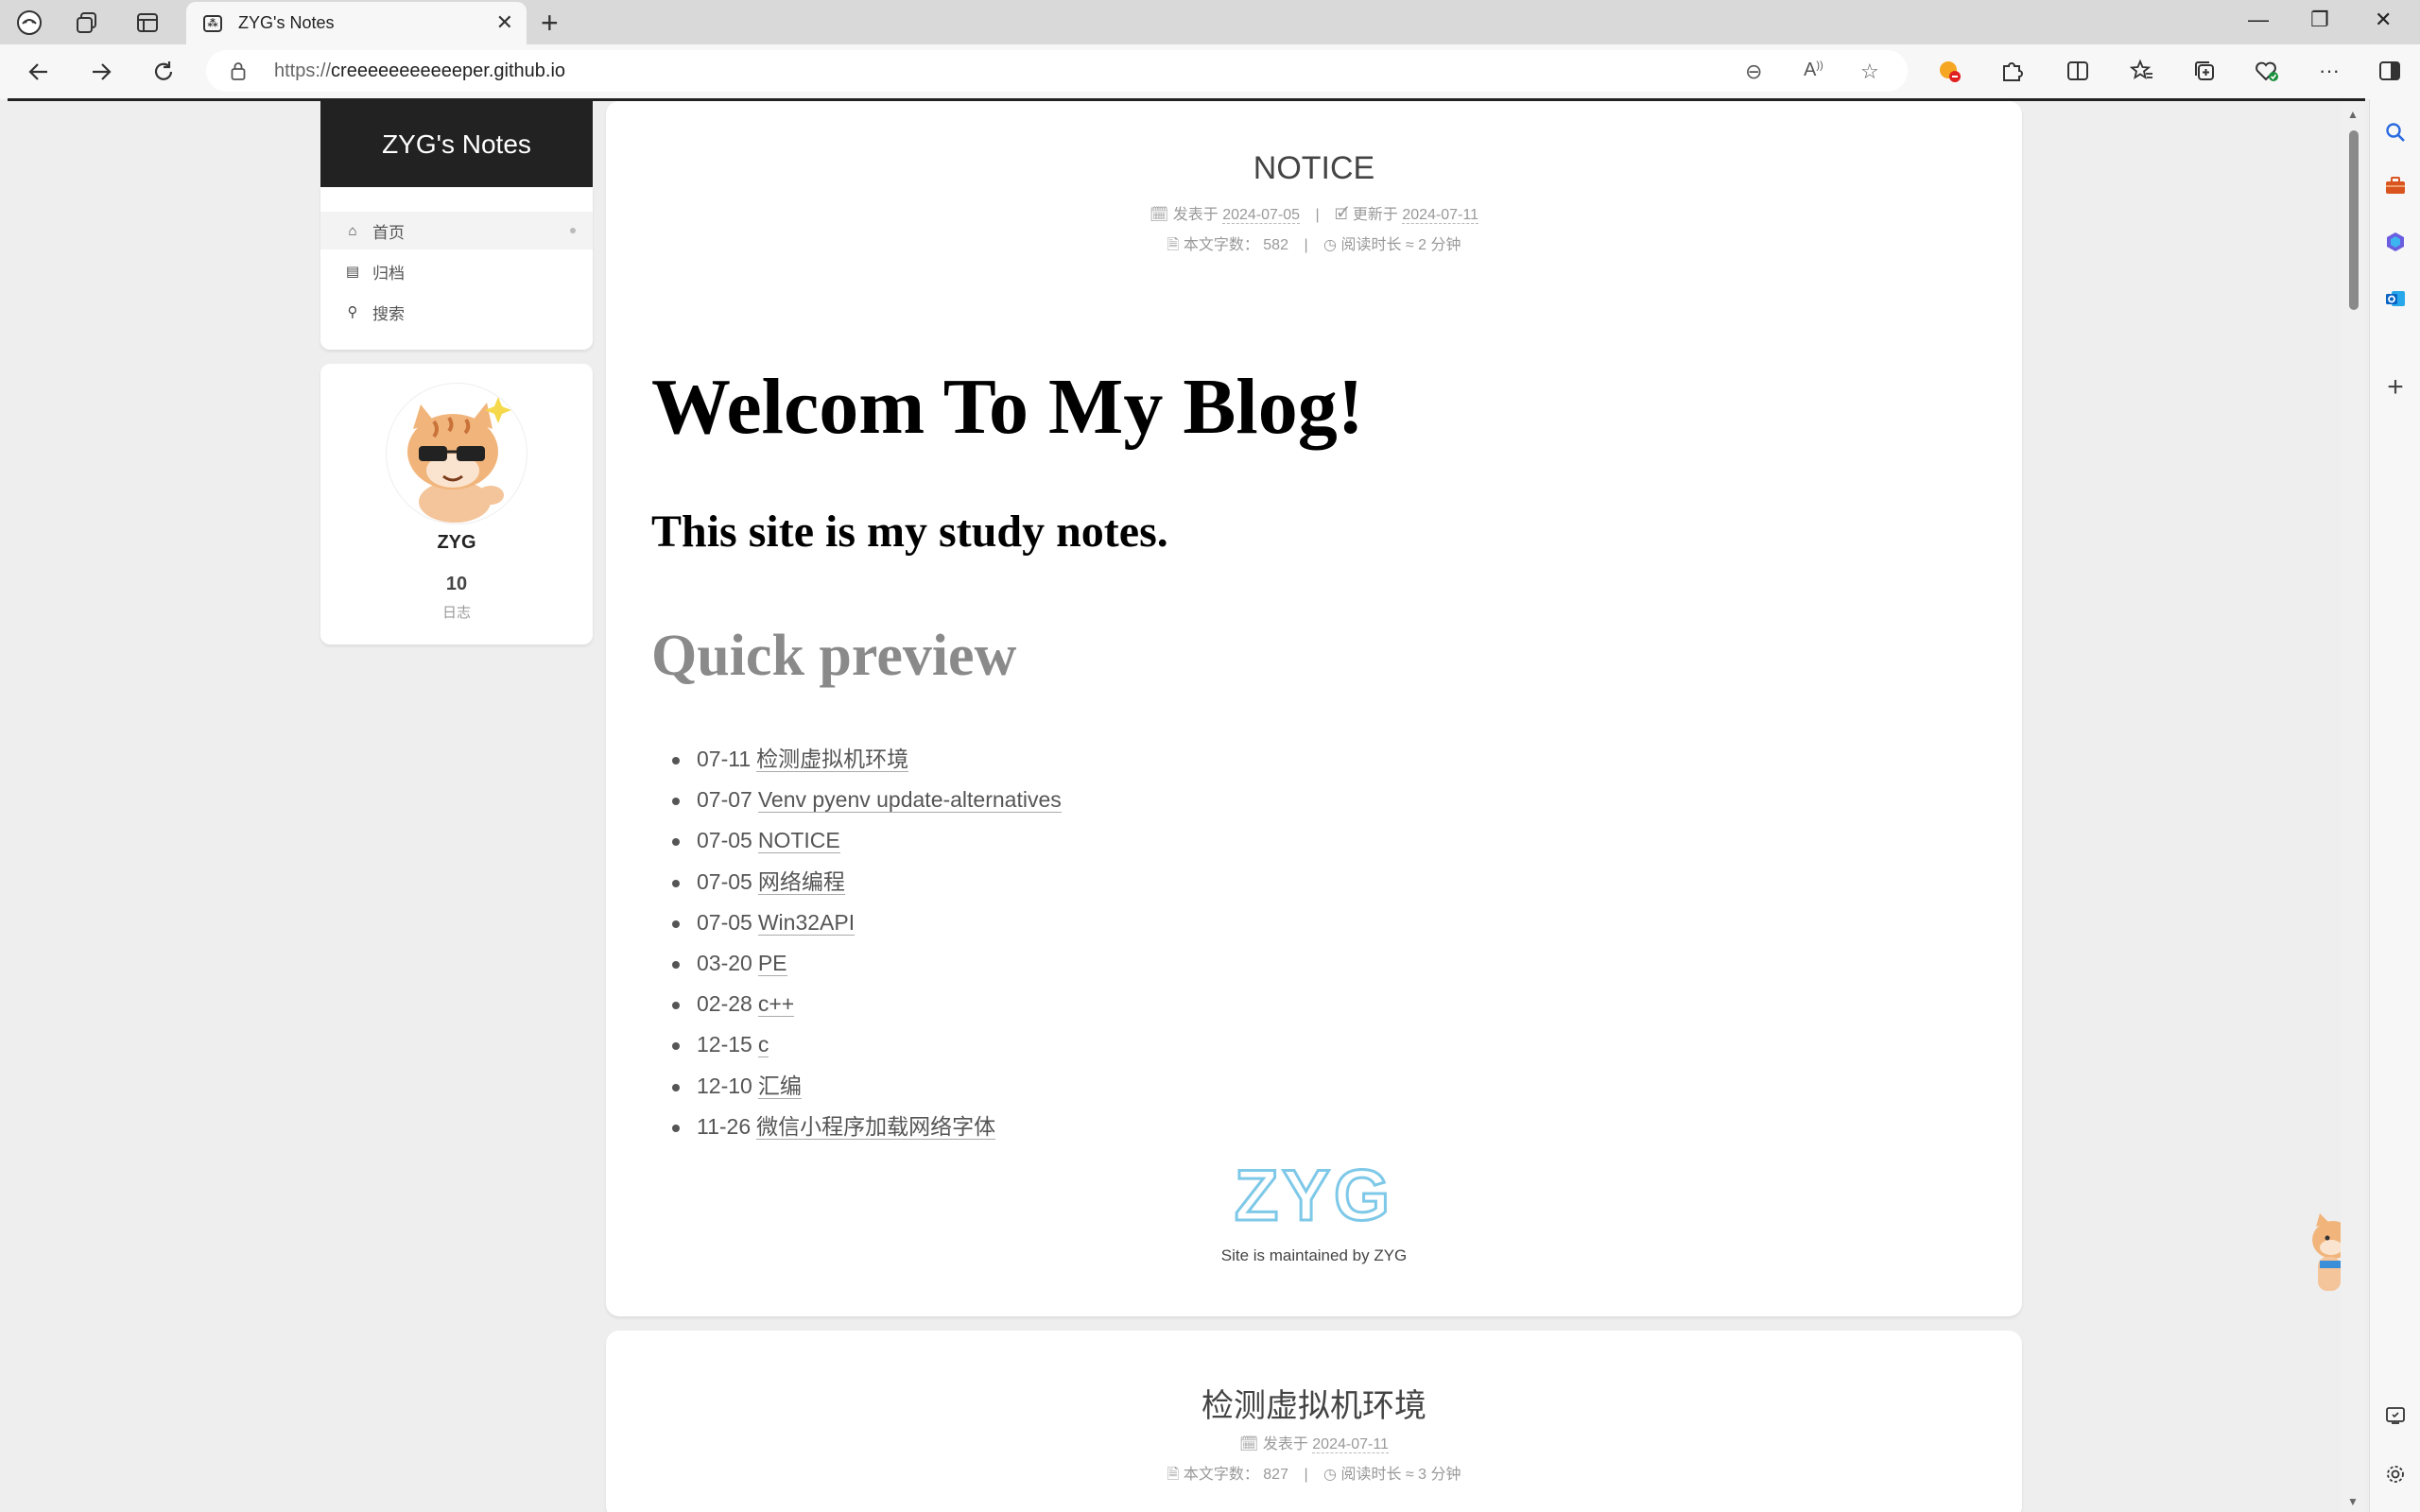  I want to click on profile-icon, so click(29, 23).